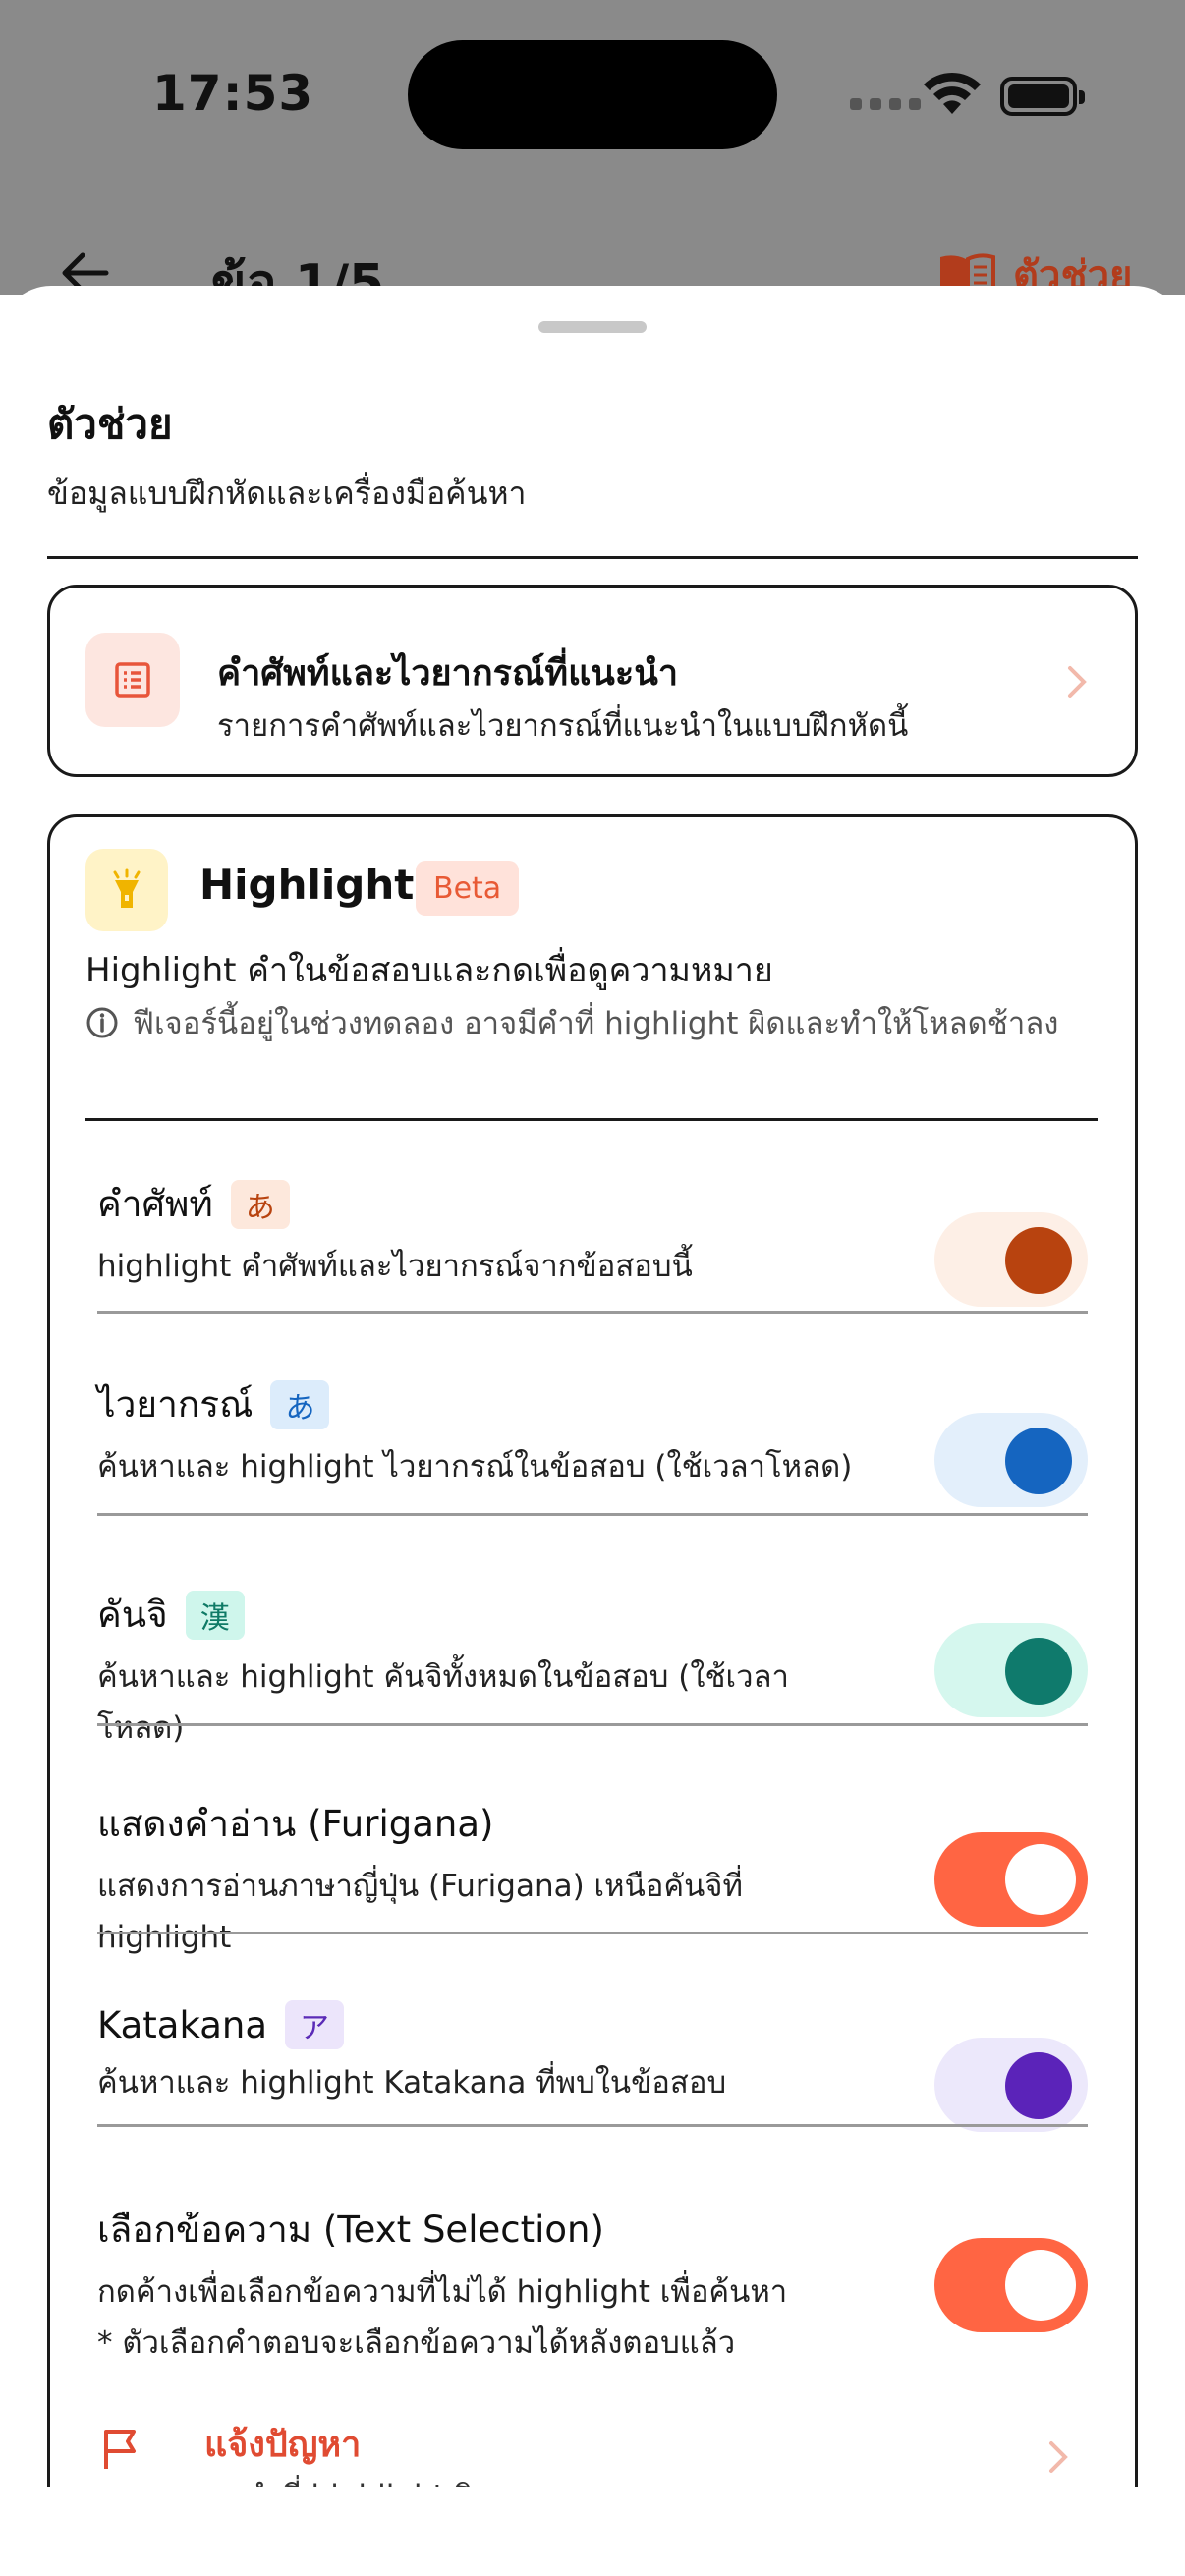  Describe the element at coordinates (215, 1615) in the screenshot. I see `setting-badge: 漢` at that location.